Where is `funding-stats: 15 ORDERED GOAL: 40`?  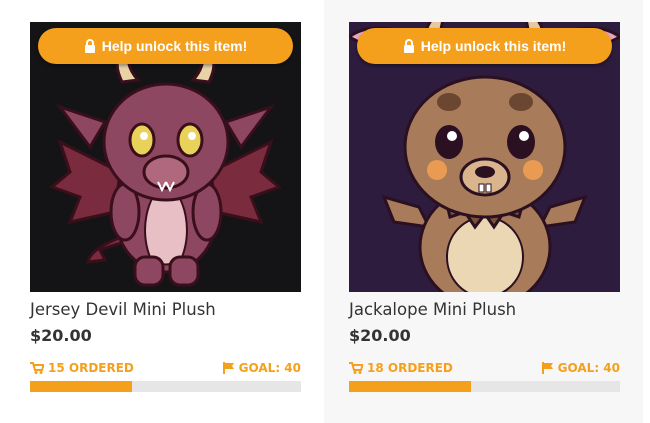
funding-stats: 15 ORDERED GOAL: 40 is located at coordinates (165, 369).